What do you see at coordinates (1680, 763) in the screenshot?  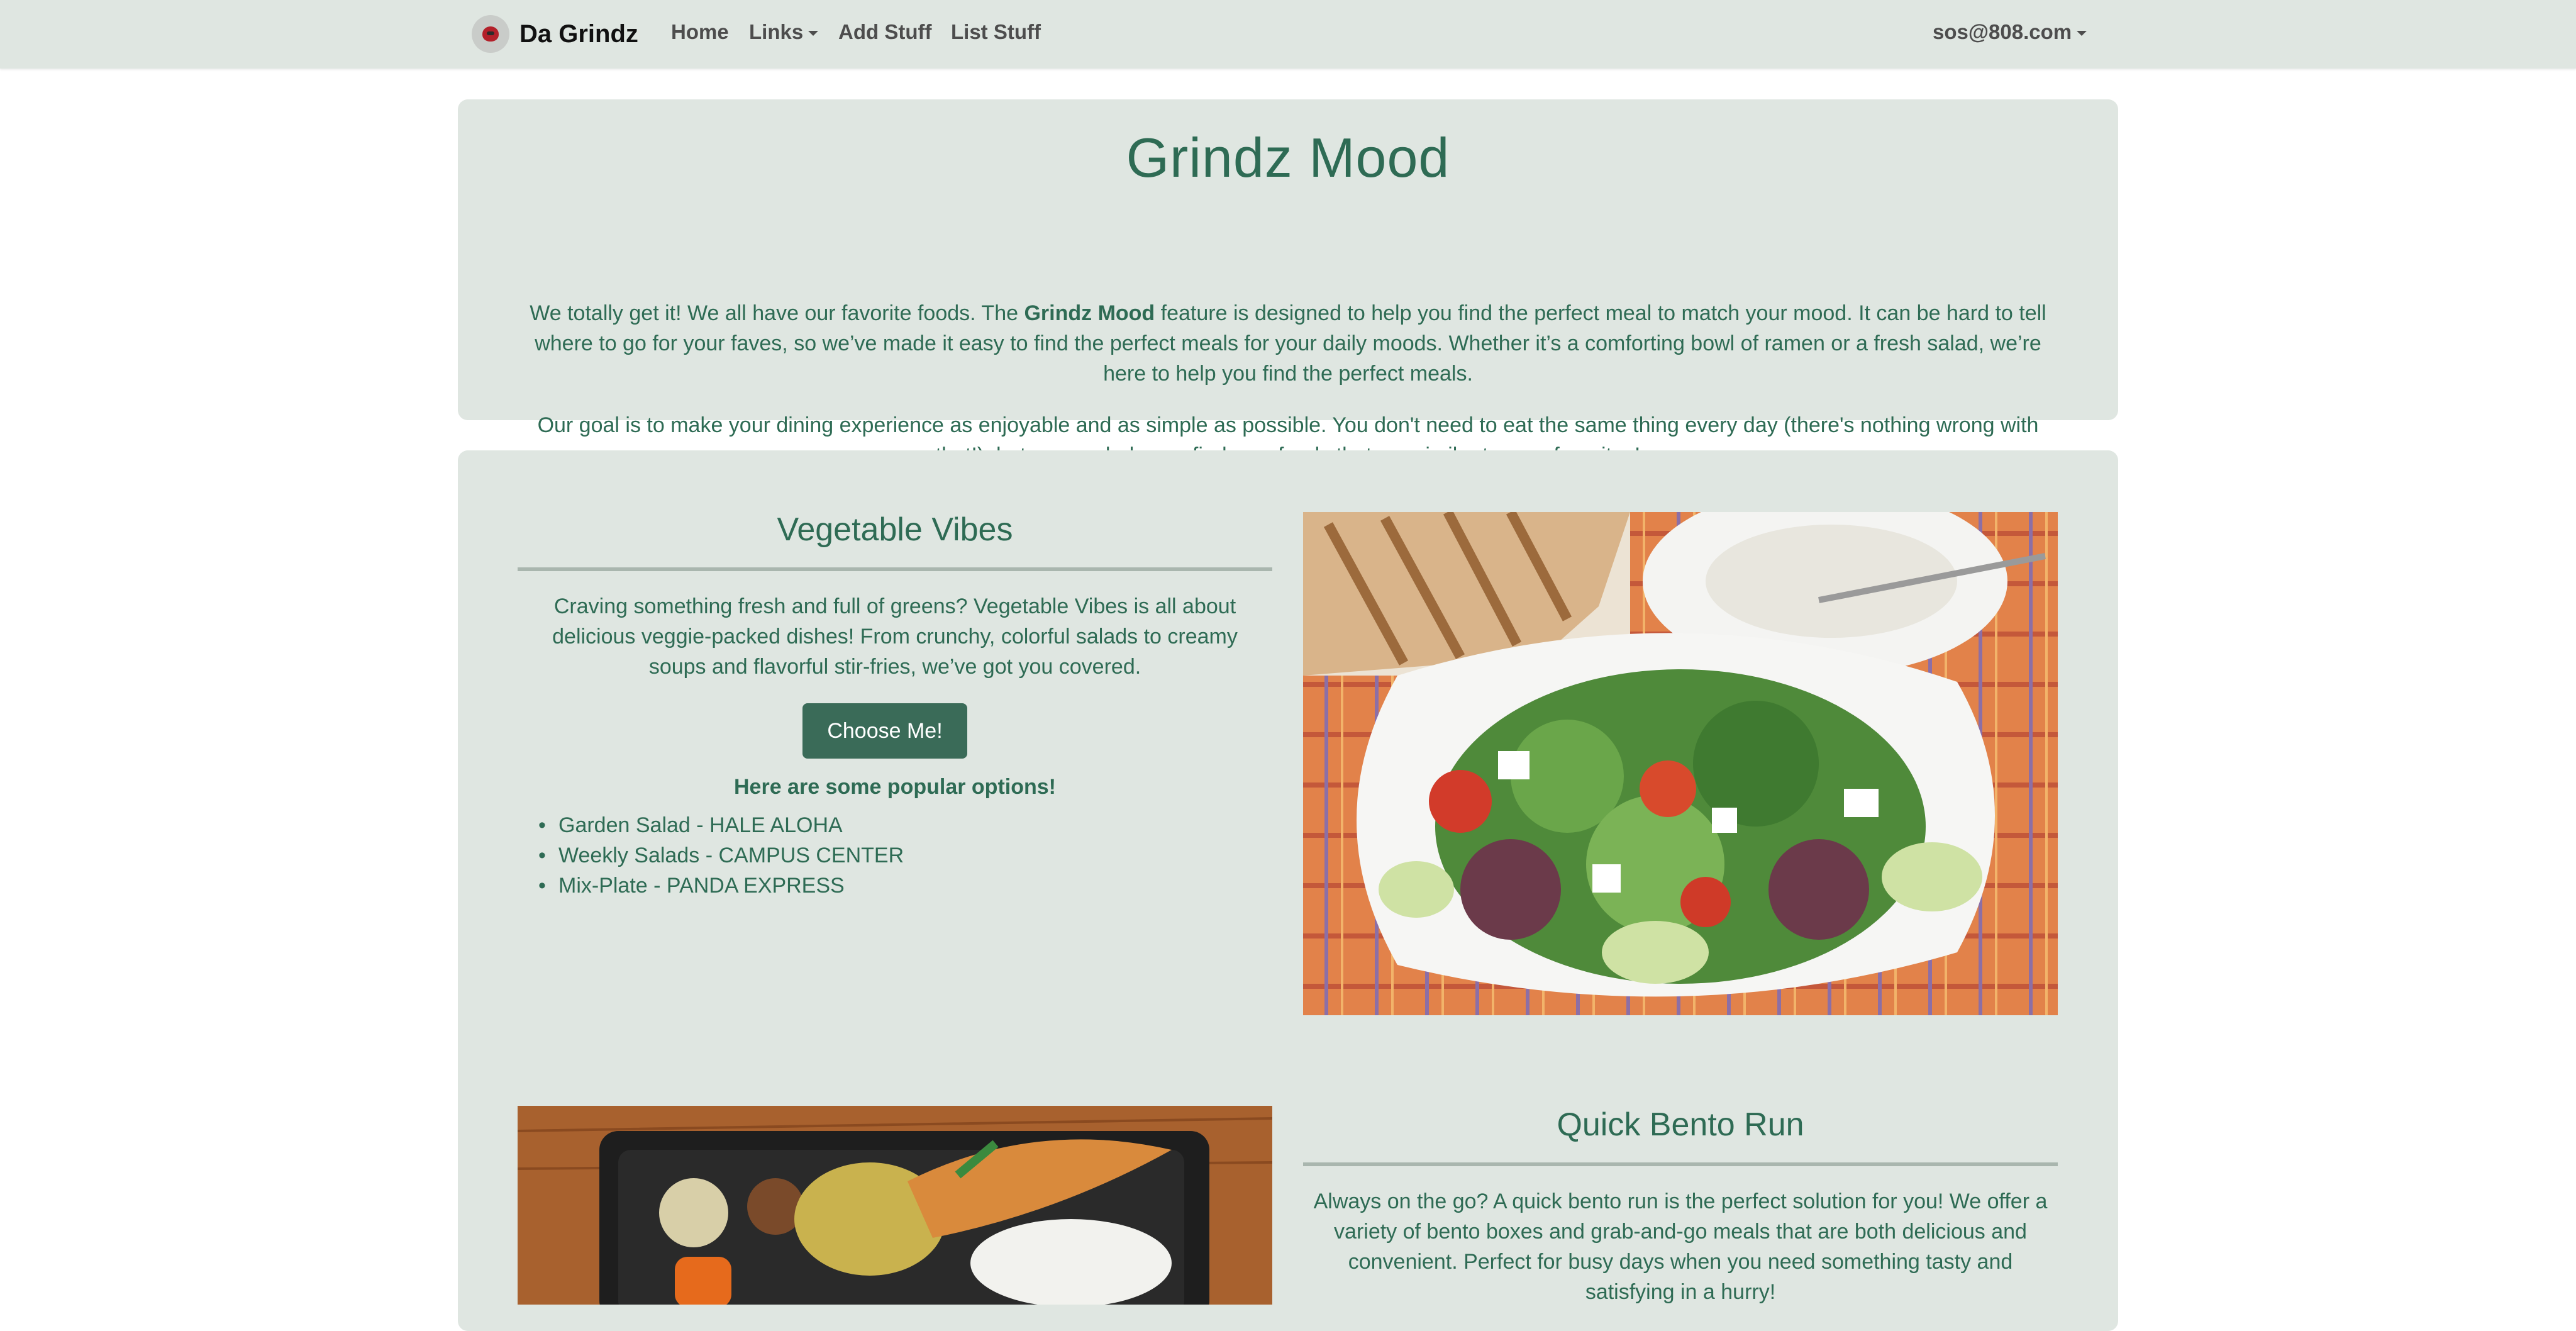 I see `salad-image` at bounding box center [1680, 763].